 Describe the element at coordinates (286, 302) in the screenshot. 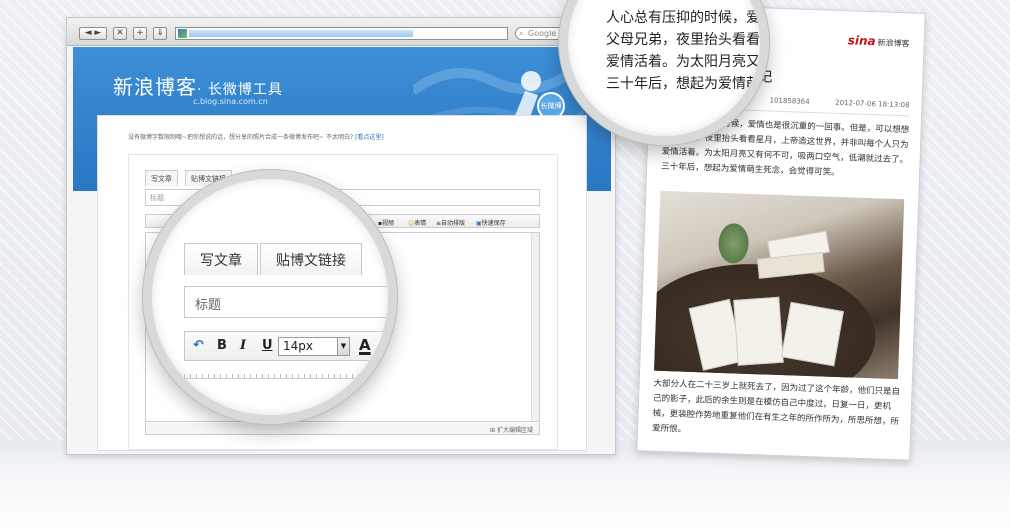

I see `title-input: 标题` at that location.